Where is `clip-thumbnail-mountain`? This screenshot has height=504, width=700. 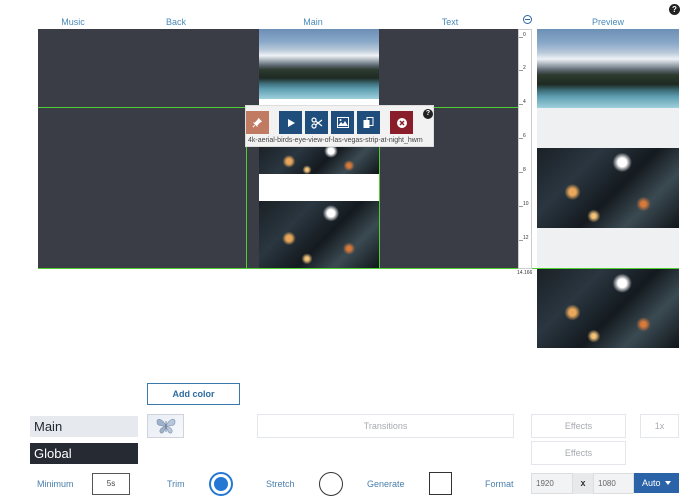 clip-thumbnail-mountain is located at coordinates (319, 64).